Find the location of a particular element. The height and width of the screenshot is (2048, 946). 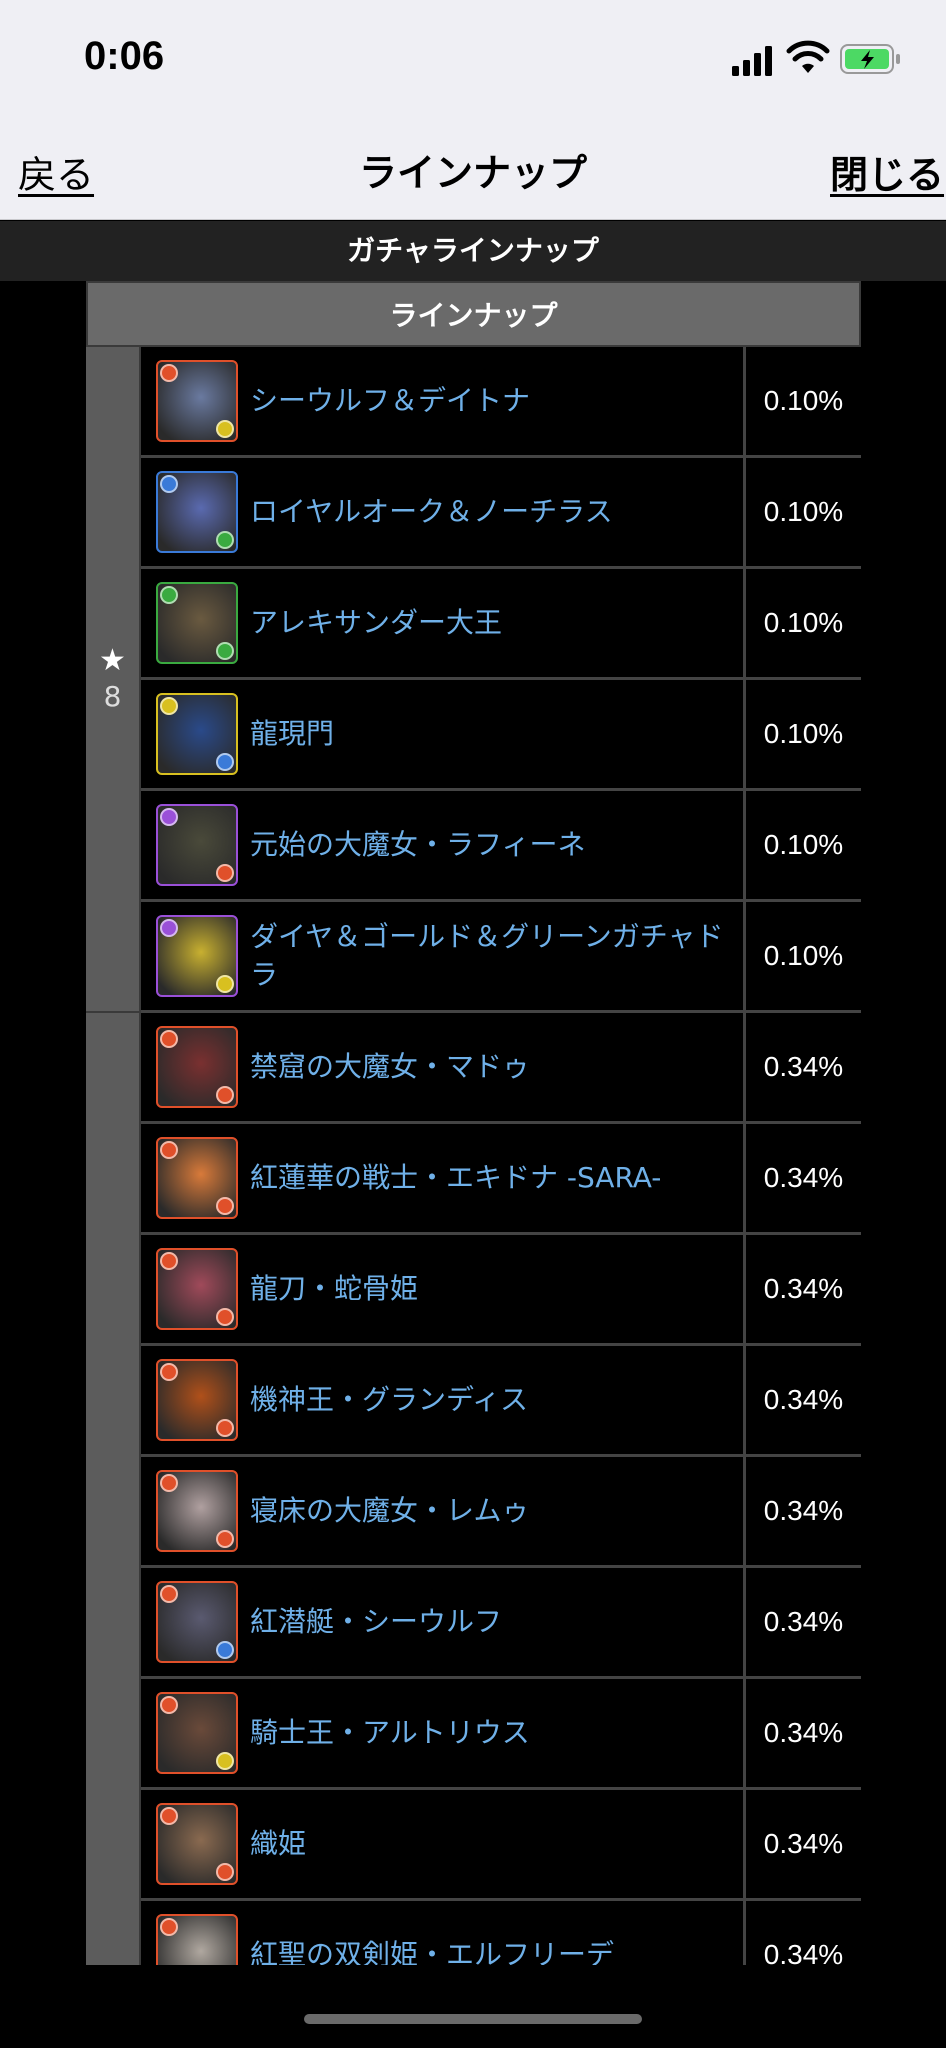

monster-name-link: 龍現門 is located at coordinates (292, 734).